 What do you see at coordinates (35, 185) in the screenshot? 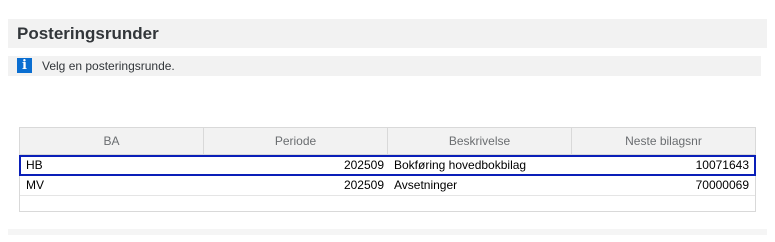
I see `cell-ba: MV` at bounding box center [35, 185].